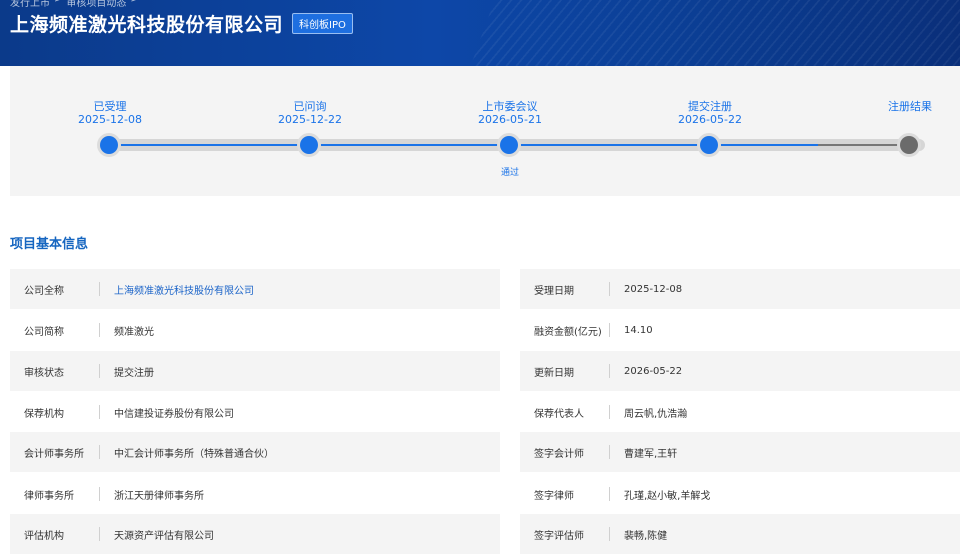 The image size is (960, 560). Describe the element at coordinates (653, 289) in the screenshot. I see `info-value: 2025-12-08` at that location.